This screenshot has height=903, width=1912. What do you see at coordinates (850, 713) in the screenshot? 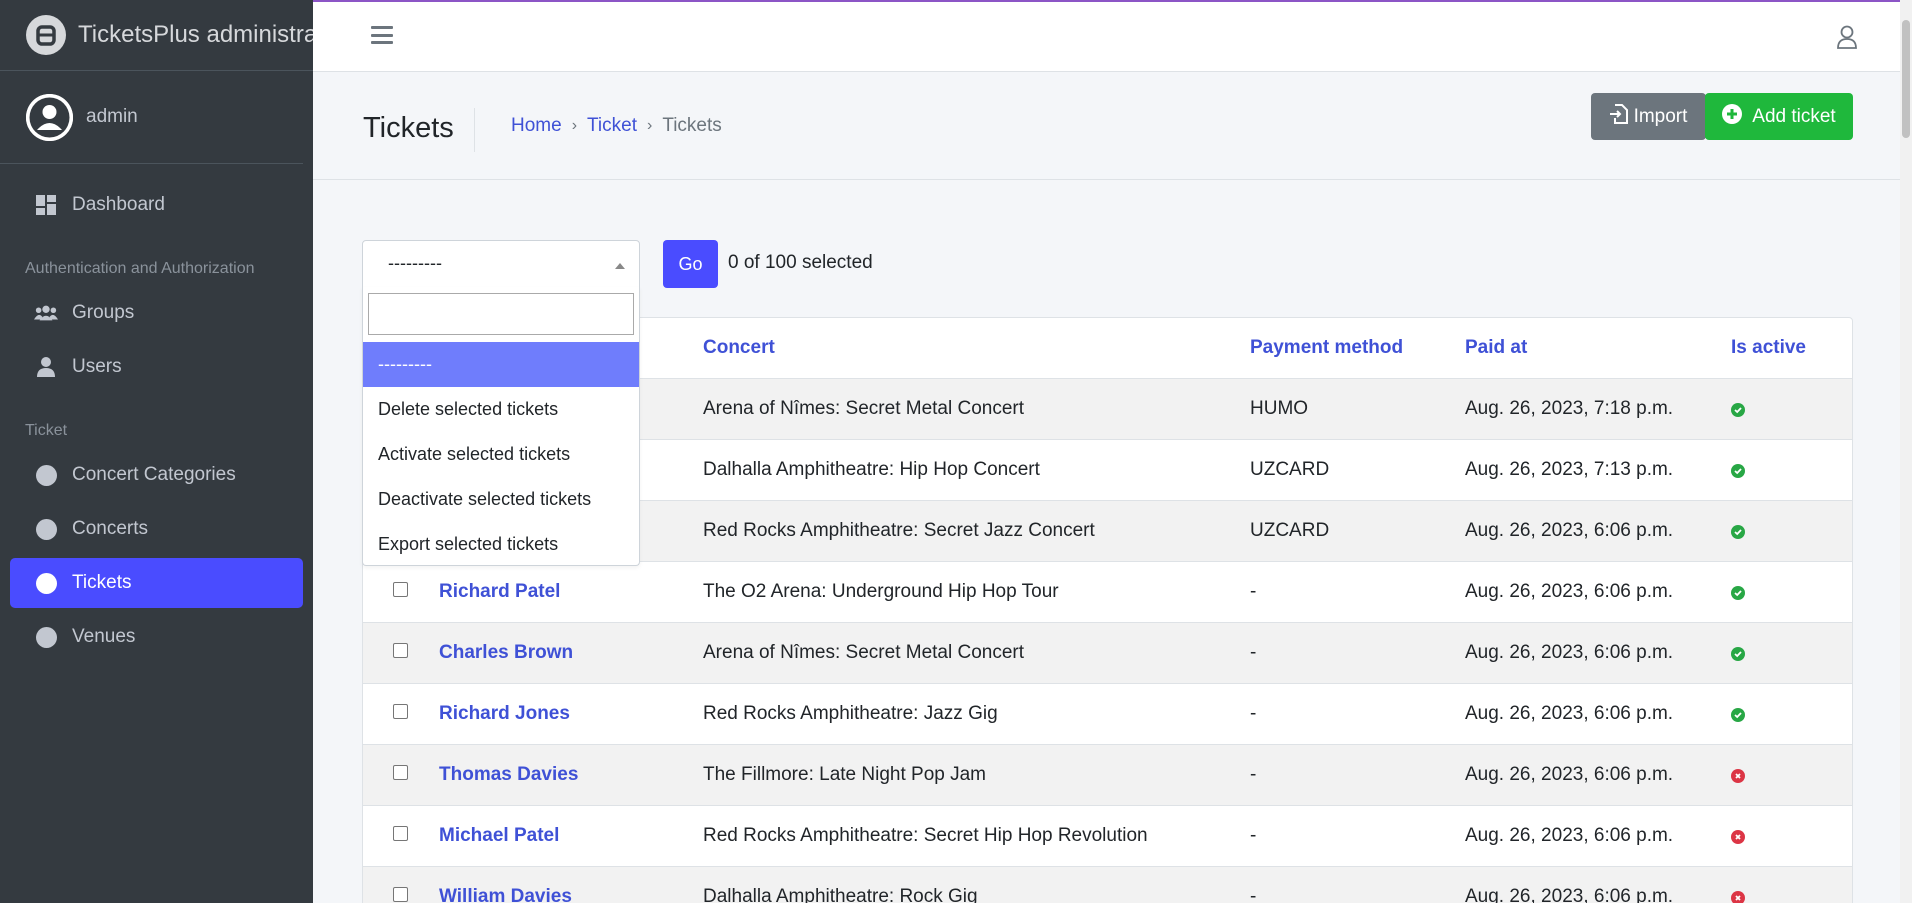
I see `concert-cell: Red Rocks Amphitheatre: Jazz Gig` at bounding box center [850, 713].